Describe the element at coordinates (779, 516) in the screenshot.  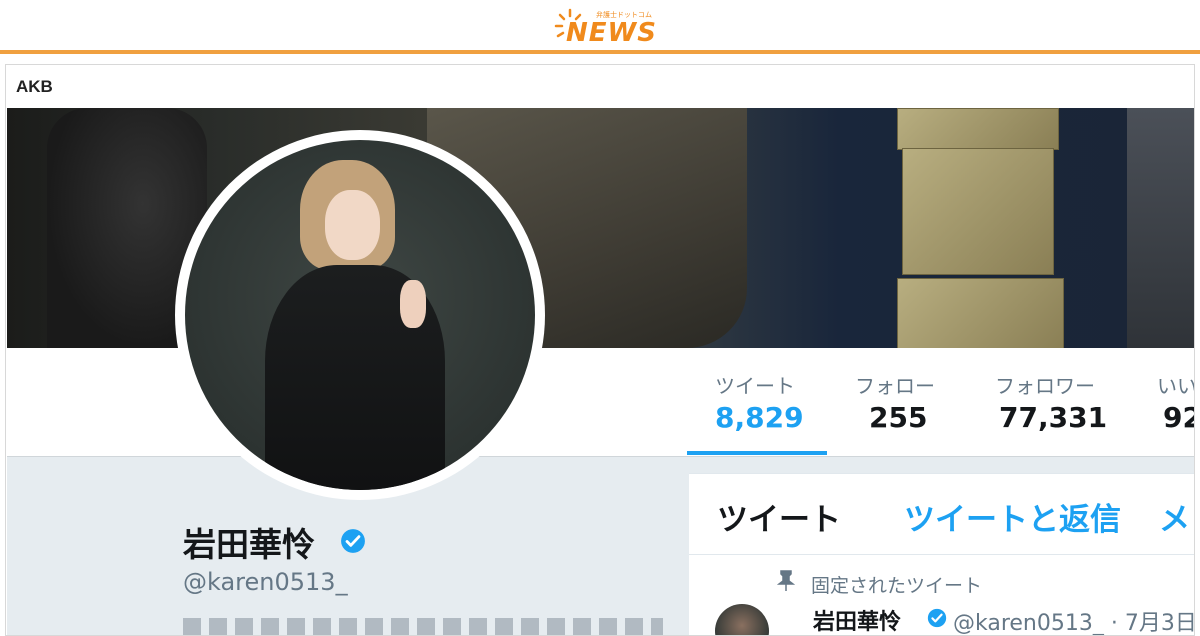
I see `tab-tweets: ツイート` at that location.